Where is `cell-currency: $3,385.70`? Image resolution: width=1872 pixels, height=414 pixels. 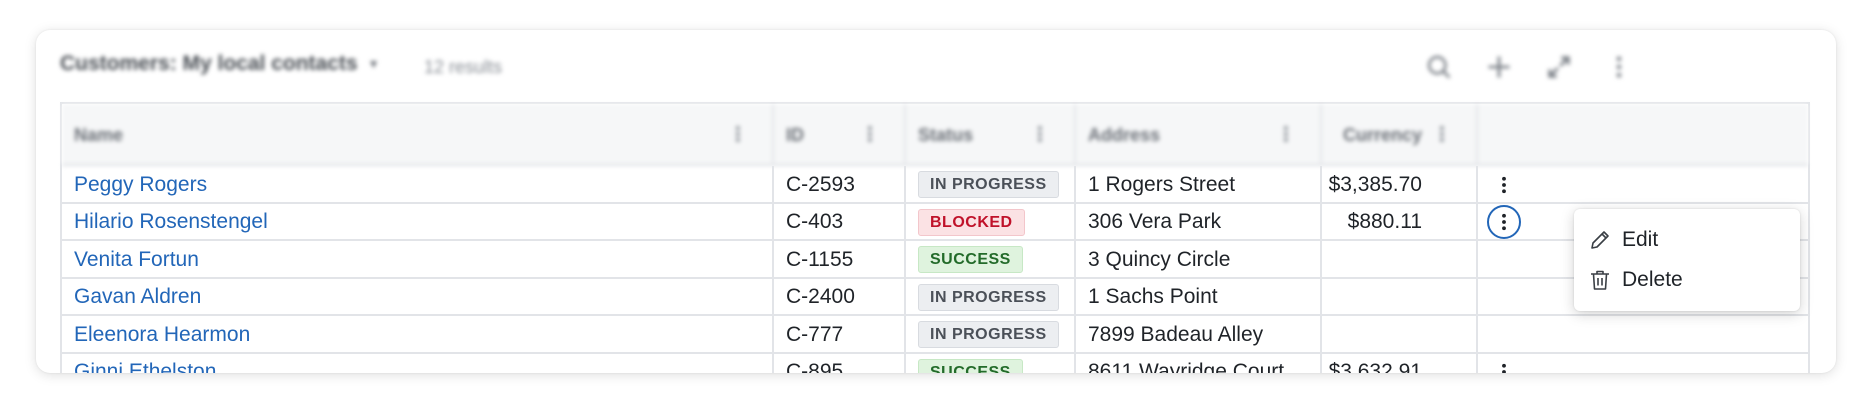 cell-currency: $3,385.70 is located at coordinates (1400, 184).